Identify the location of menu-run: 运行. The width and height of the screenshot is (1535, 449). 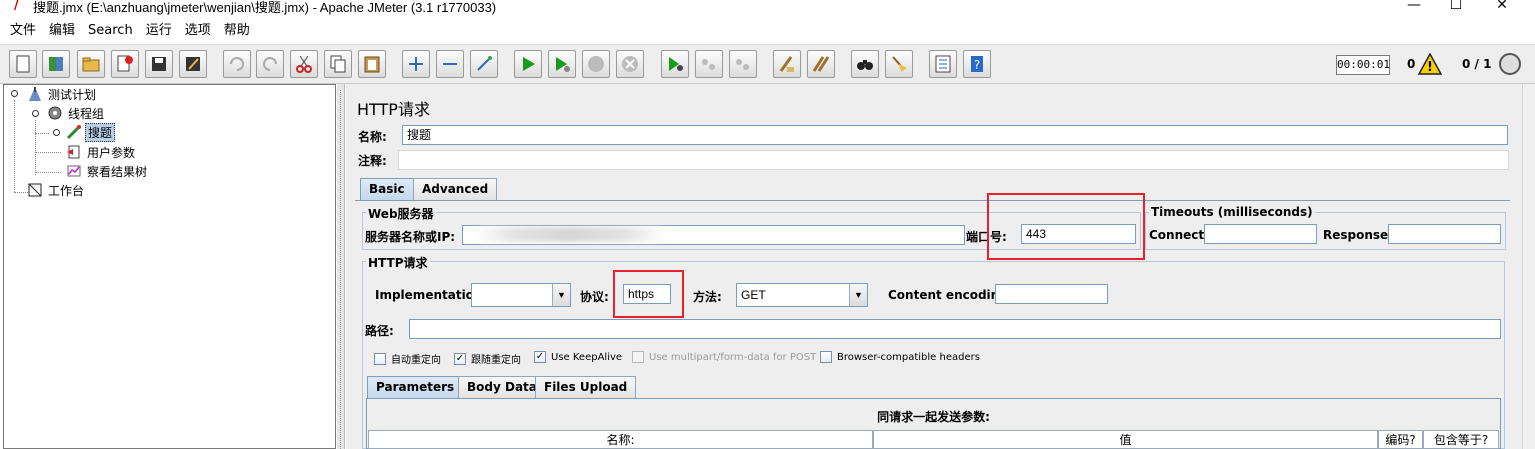
(159, 31).